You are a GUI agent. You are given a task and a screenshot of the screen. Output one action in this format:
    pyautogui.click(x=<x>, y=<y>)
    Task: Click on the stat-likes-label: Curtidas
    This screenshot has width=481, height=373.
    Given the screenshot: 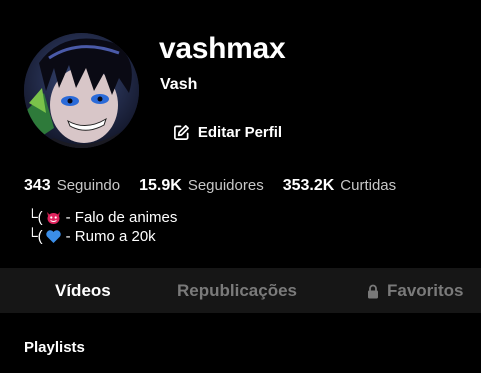 What is the action you would take?
    pyautogui.click(x=368, y=185)
    